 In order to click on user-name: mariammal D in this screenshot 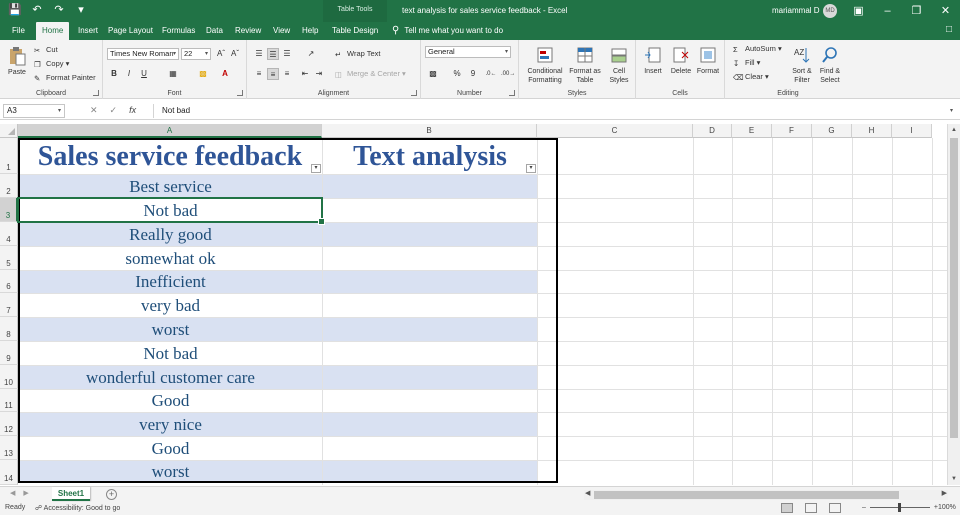, I will do `click(796, 10)`.